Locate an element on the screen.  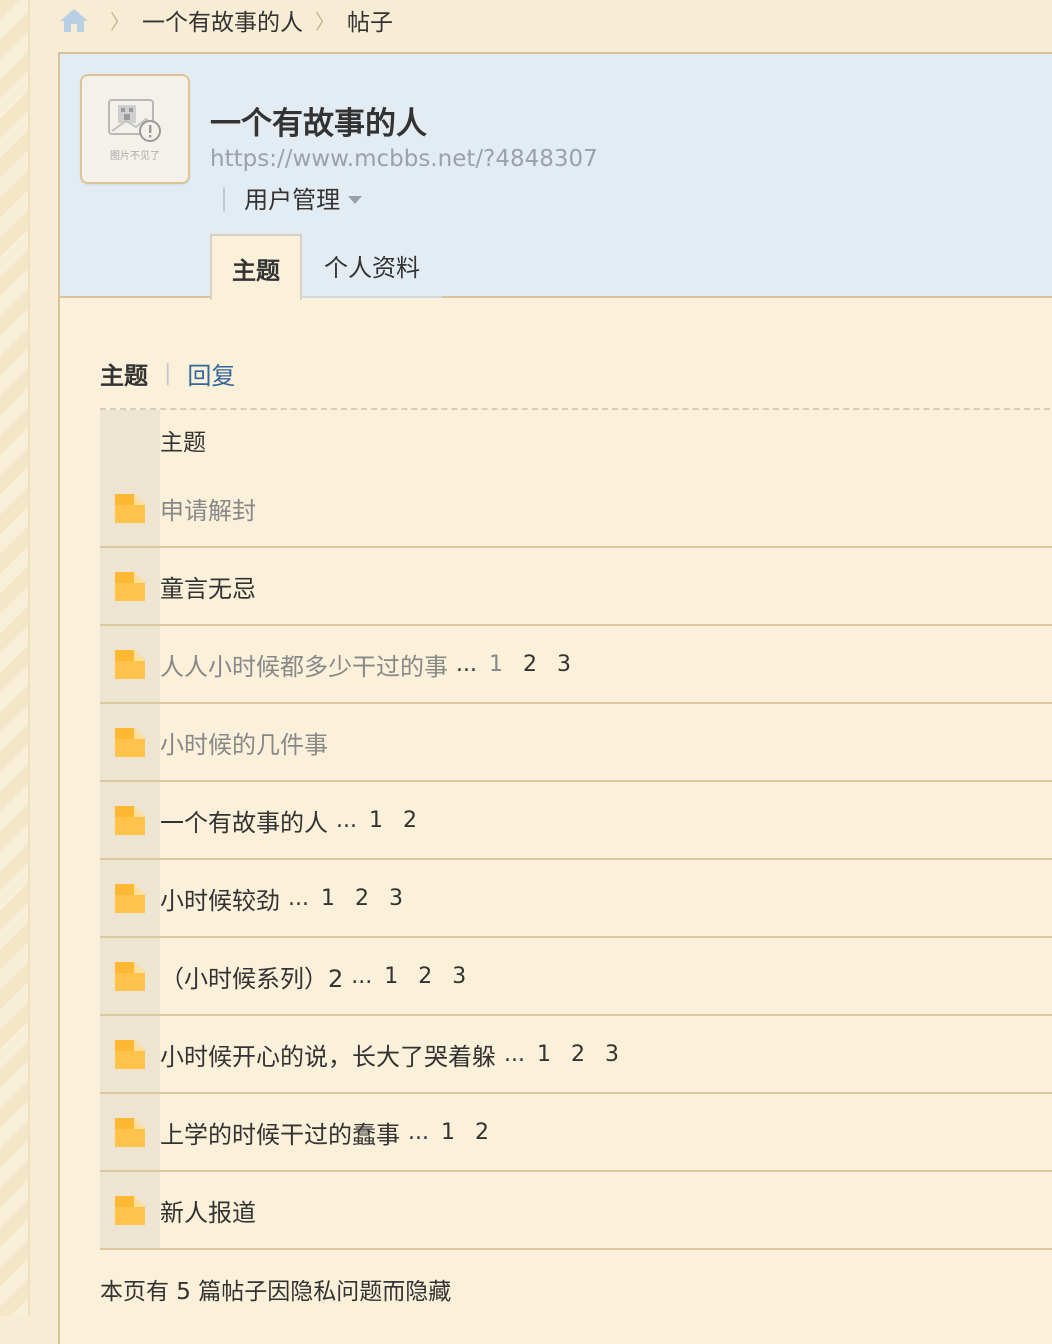
thread-row: 上学的时候干过的蠢事... 1 2 is located at coordinates (576, 1133).